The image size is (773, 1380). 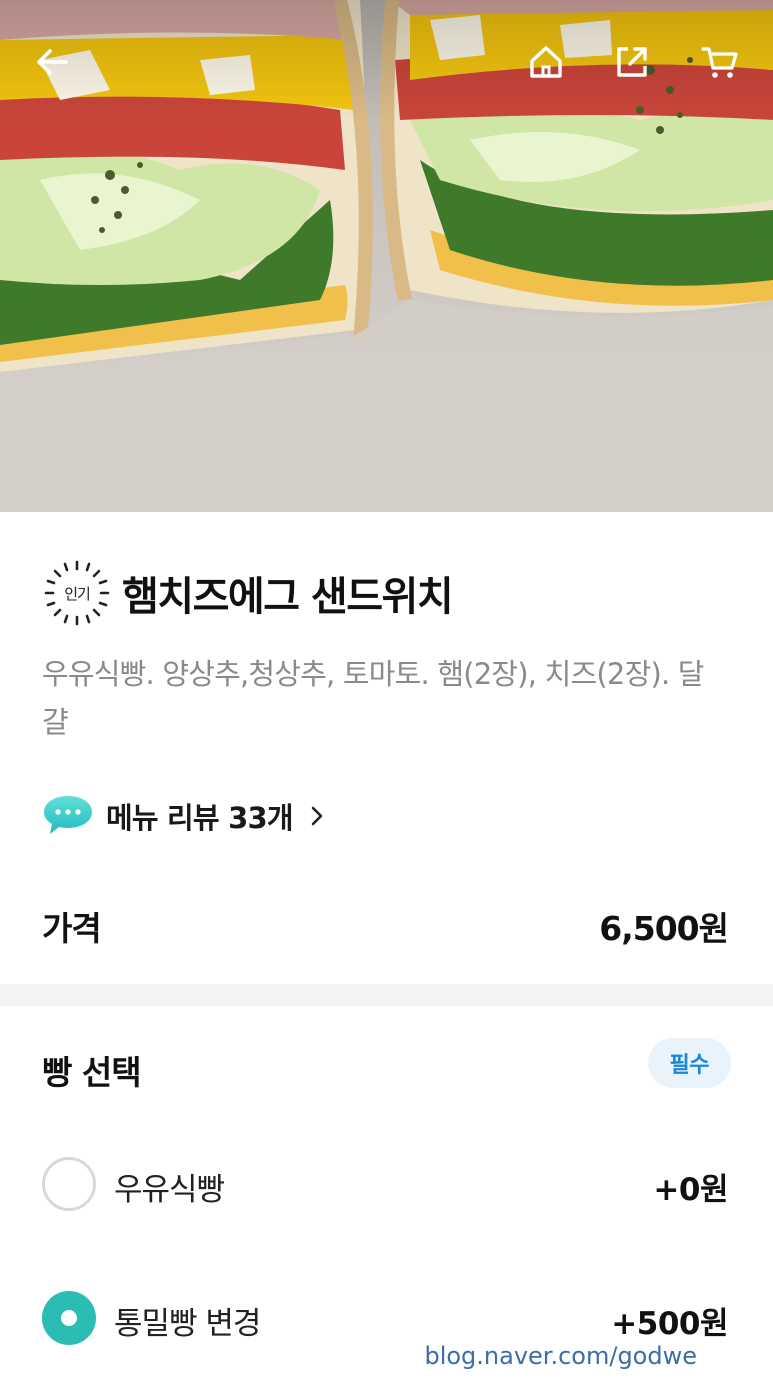 I want to click on review-link-label: 메뉴 리뷰 33개, so click(x=200, y=818).